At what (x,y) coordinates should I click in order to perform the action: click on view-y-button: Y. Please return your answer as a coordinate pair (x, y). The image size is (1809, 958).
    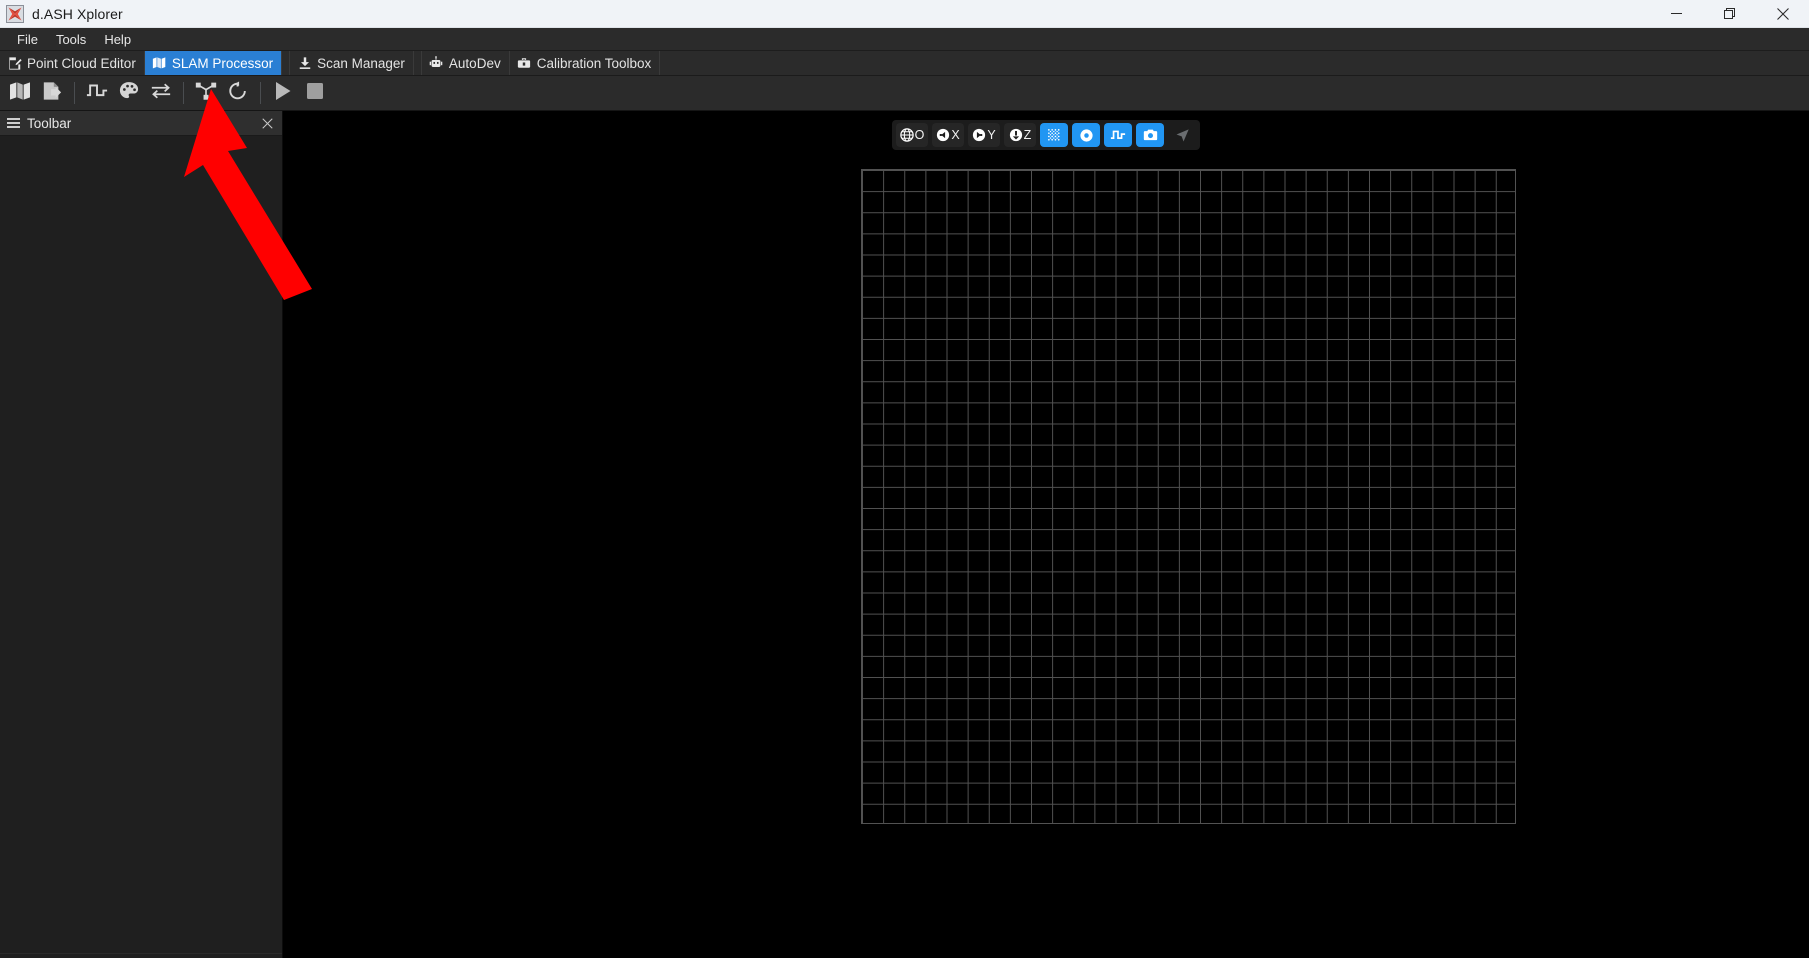
    Looking at the image, I should click on (984, 135).